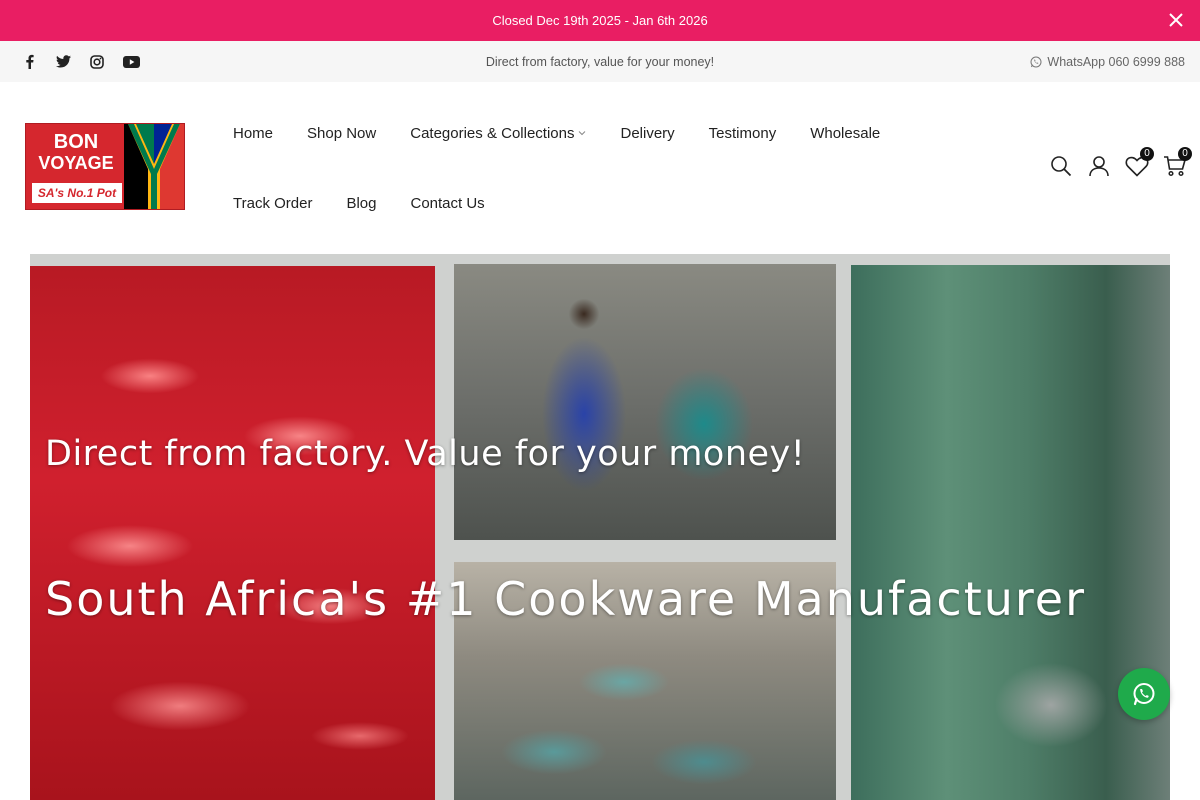 The height and width of the screenshot is (800, 1200). What do you see at coordinates (743, 133) in the screenshot?
I see `nav-item-testimony: Testimony` at bounding box center [743, 133].